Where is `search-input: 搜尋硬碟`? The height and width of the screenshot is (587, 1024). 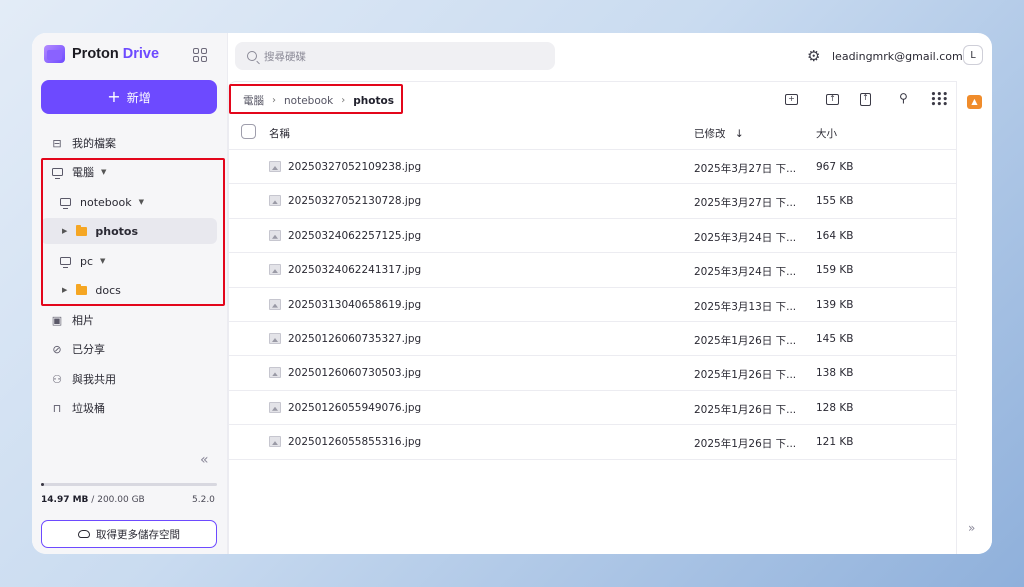
search-input: 搜尋硬碟 is located at coordinates (395, 56).